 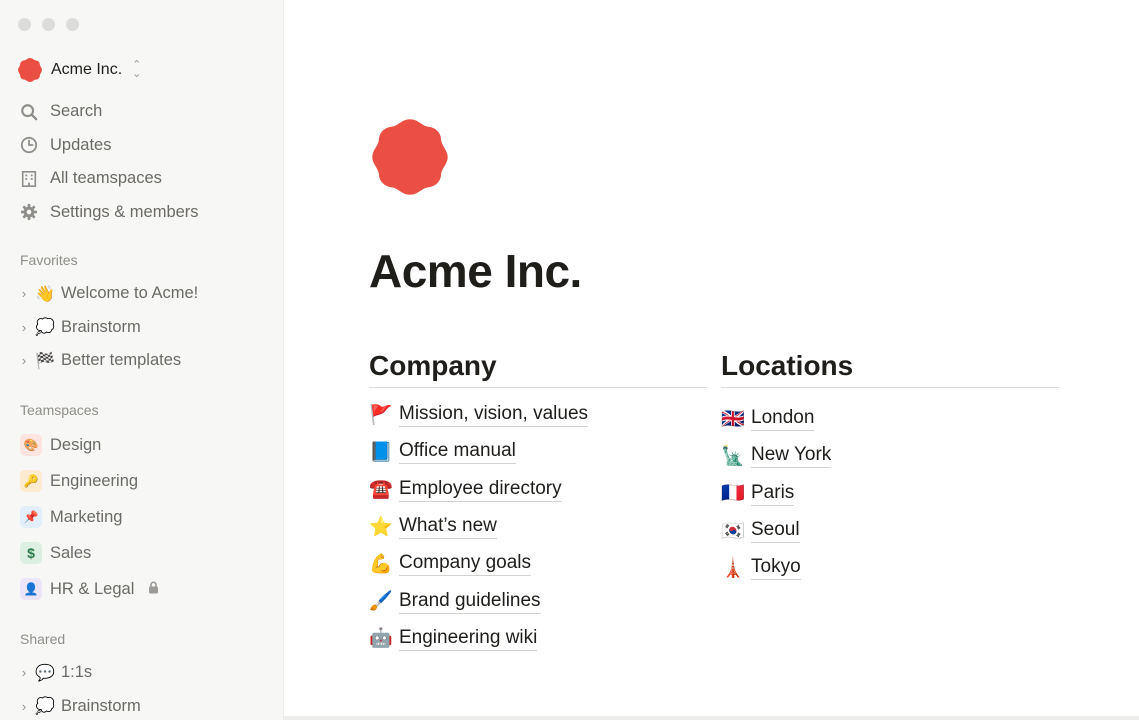 I want to click on page-link-label: Employee directory, so click(x=480, y=489).